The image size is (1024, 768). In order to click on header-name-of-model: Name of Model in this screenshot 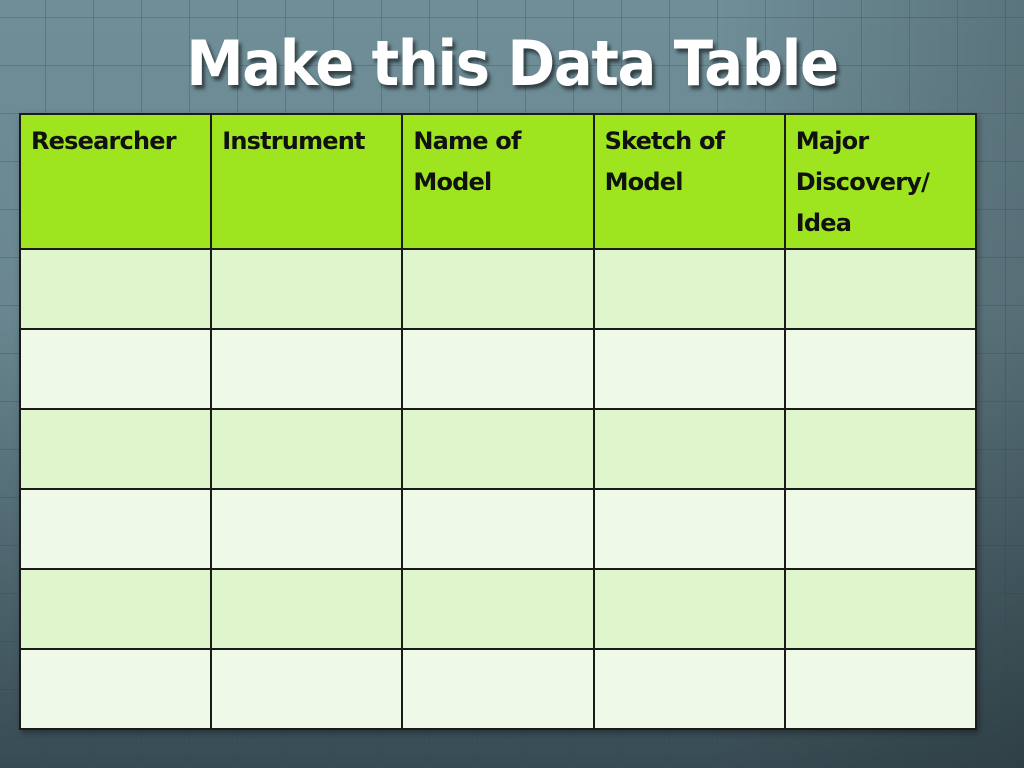, I will do `click(498, 181)`.